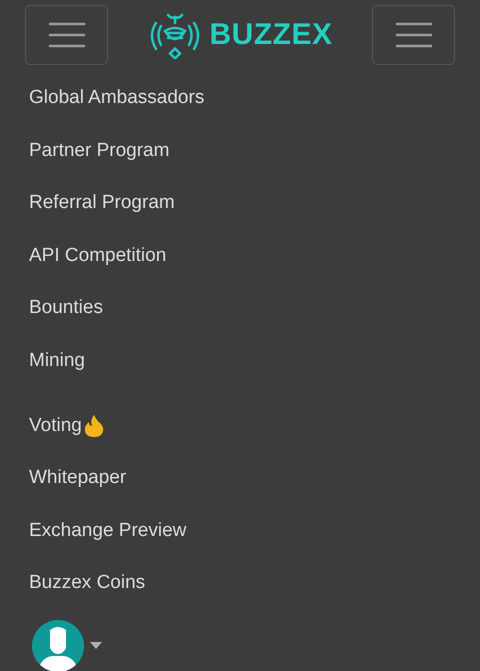 The image size is (480, 671). What do you see at coordinates (97, 255) in the screenshot?
I see `menu-link: API Competition` at bounding box center [97, 255].